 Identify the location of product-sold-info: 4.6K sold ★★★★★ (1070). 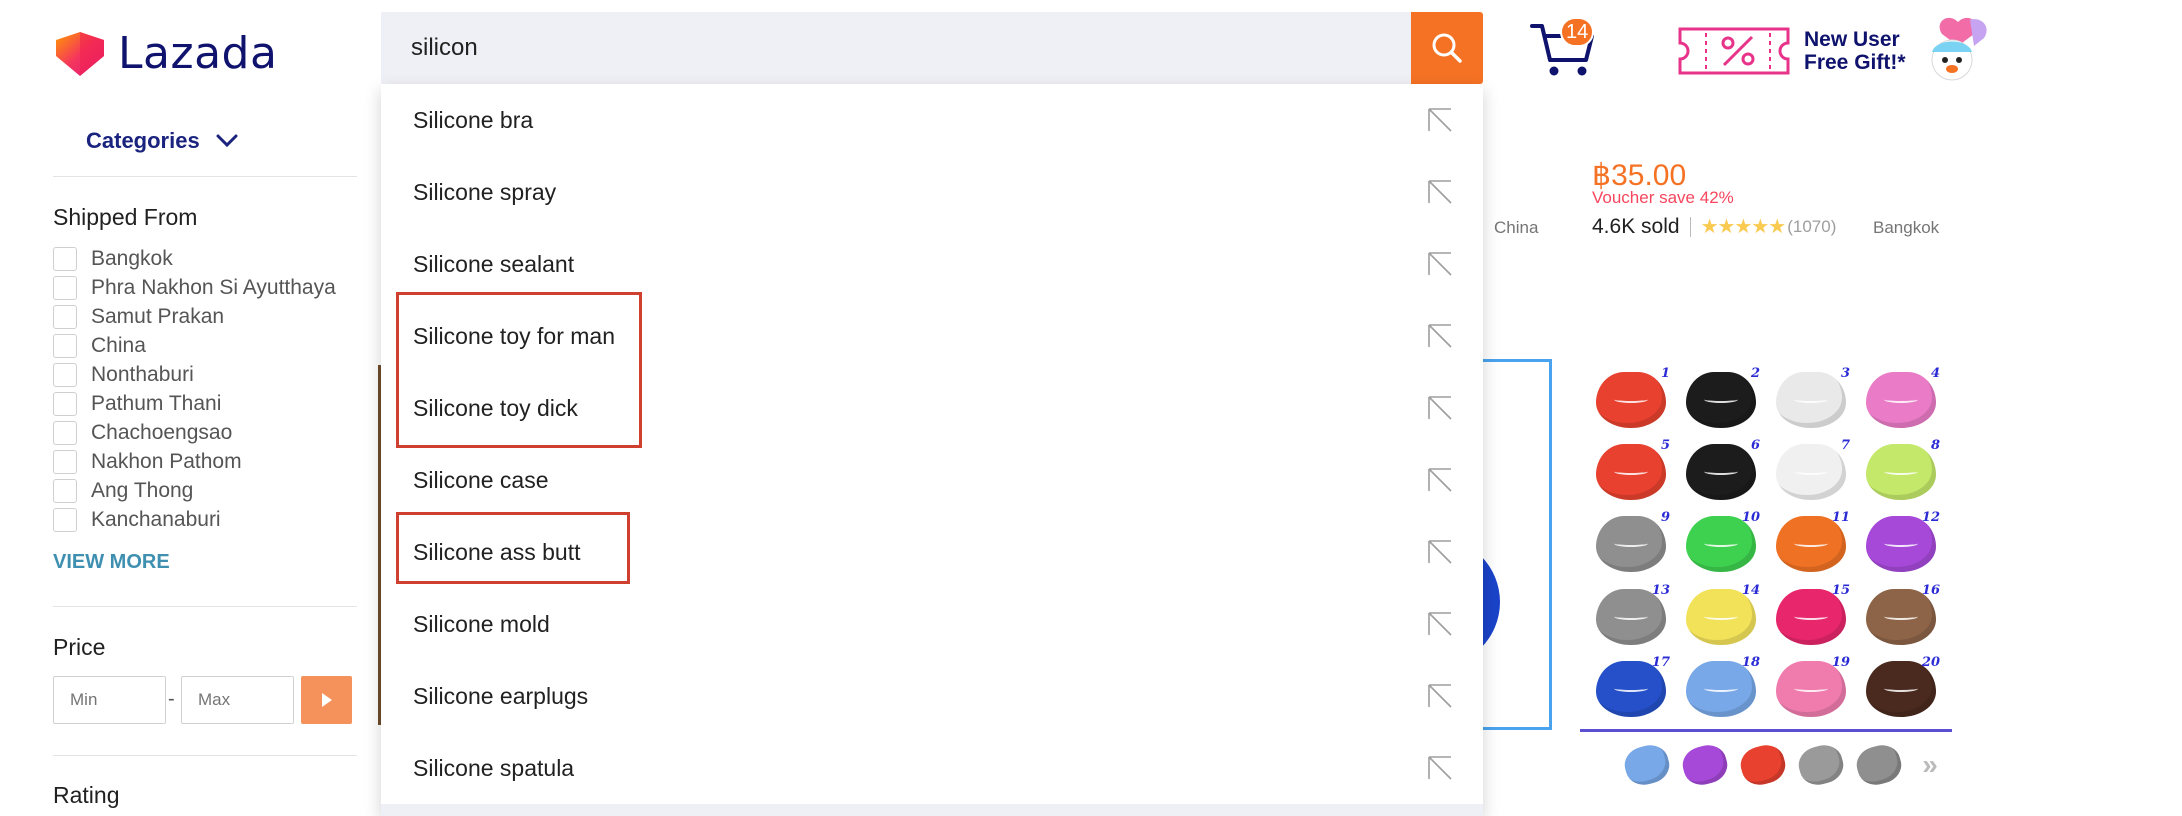
(1714, 226).